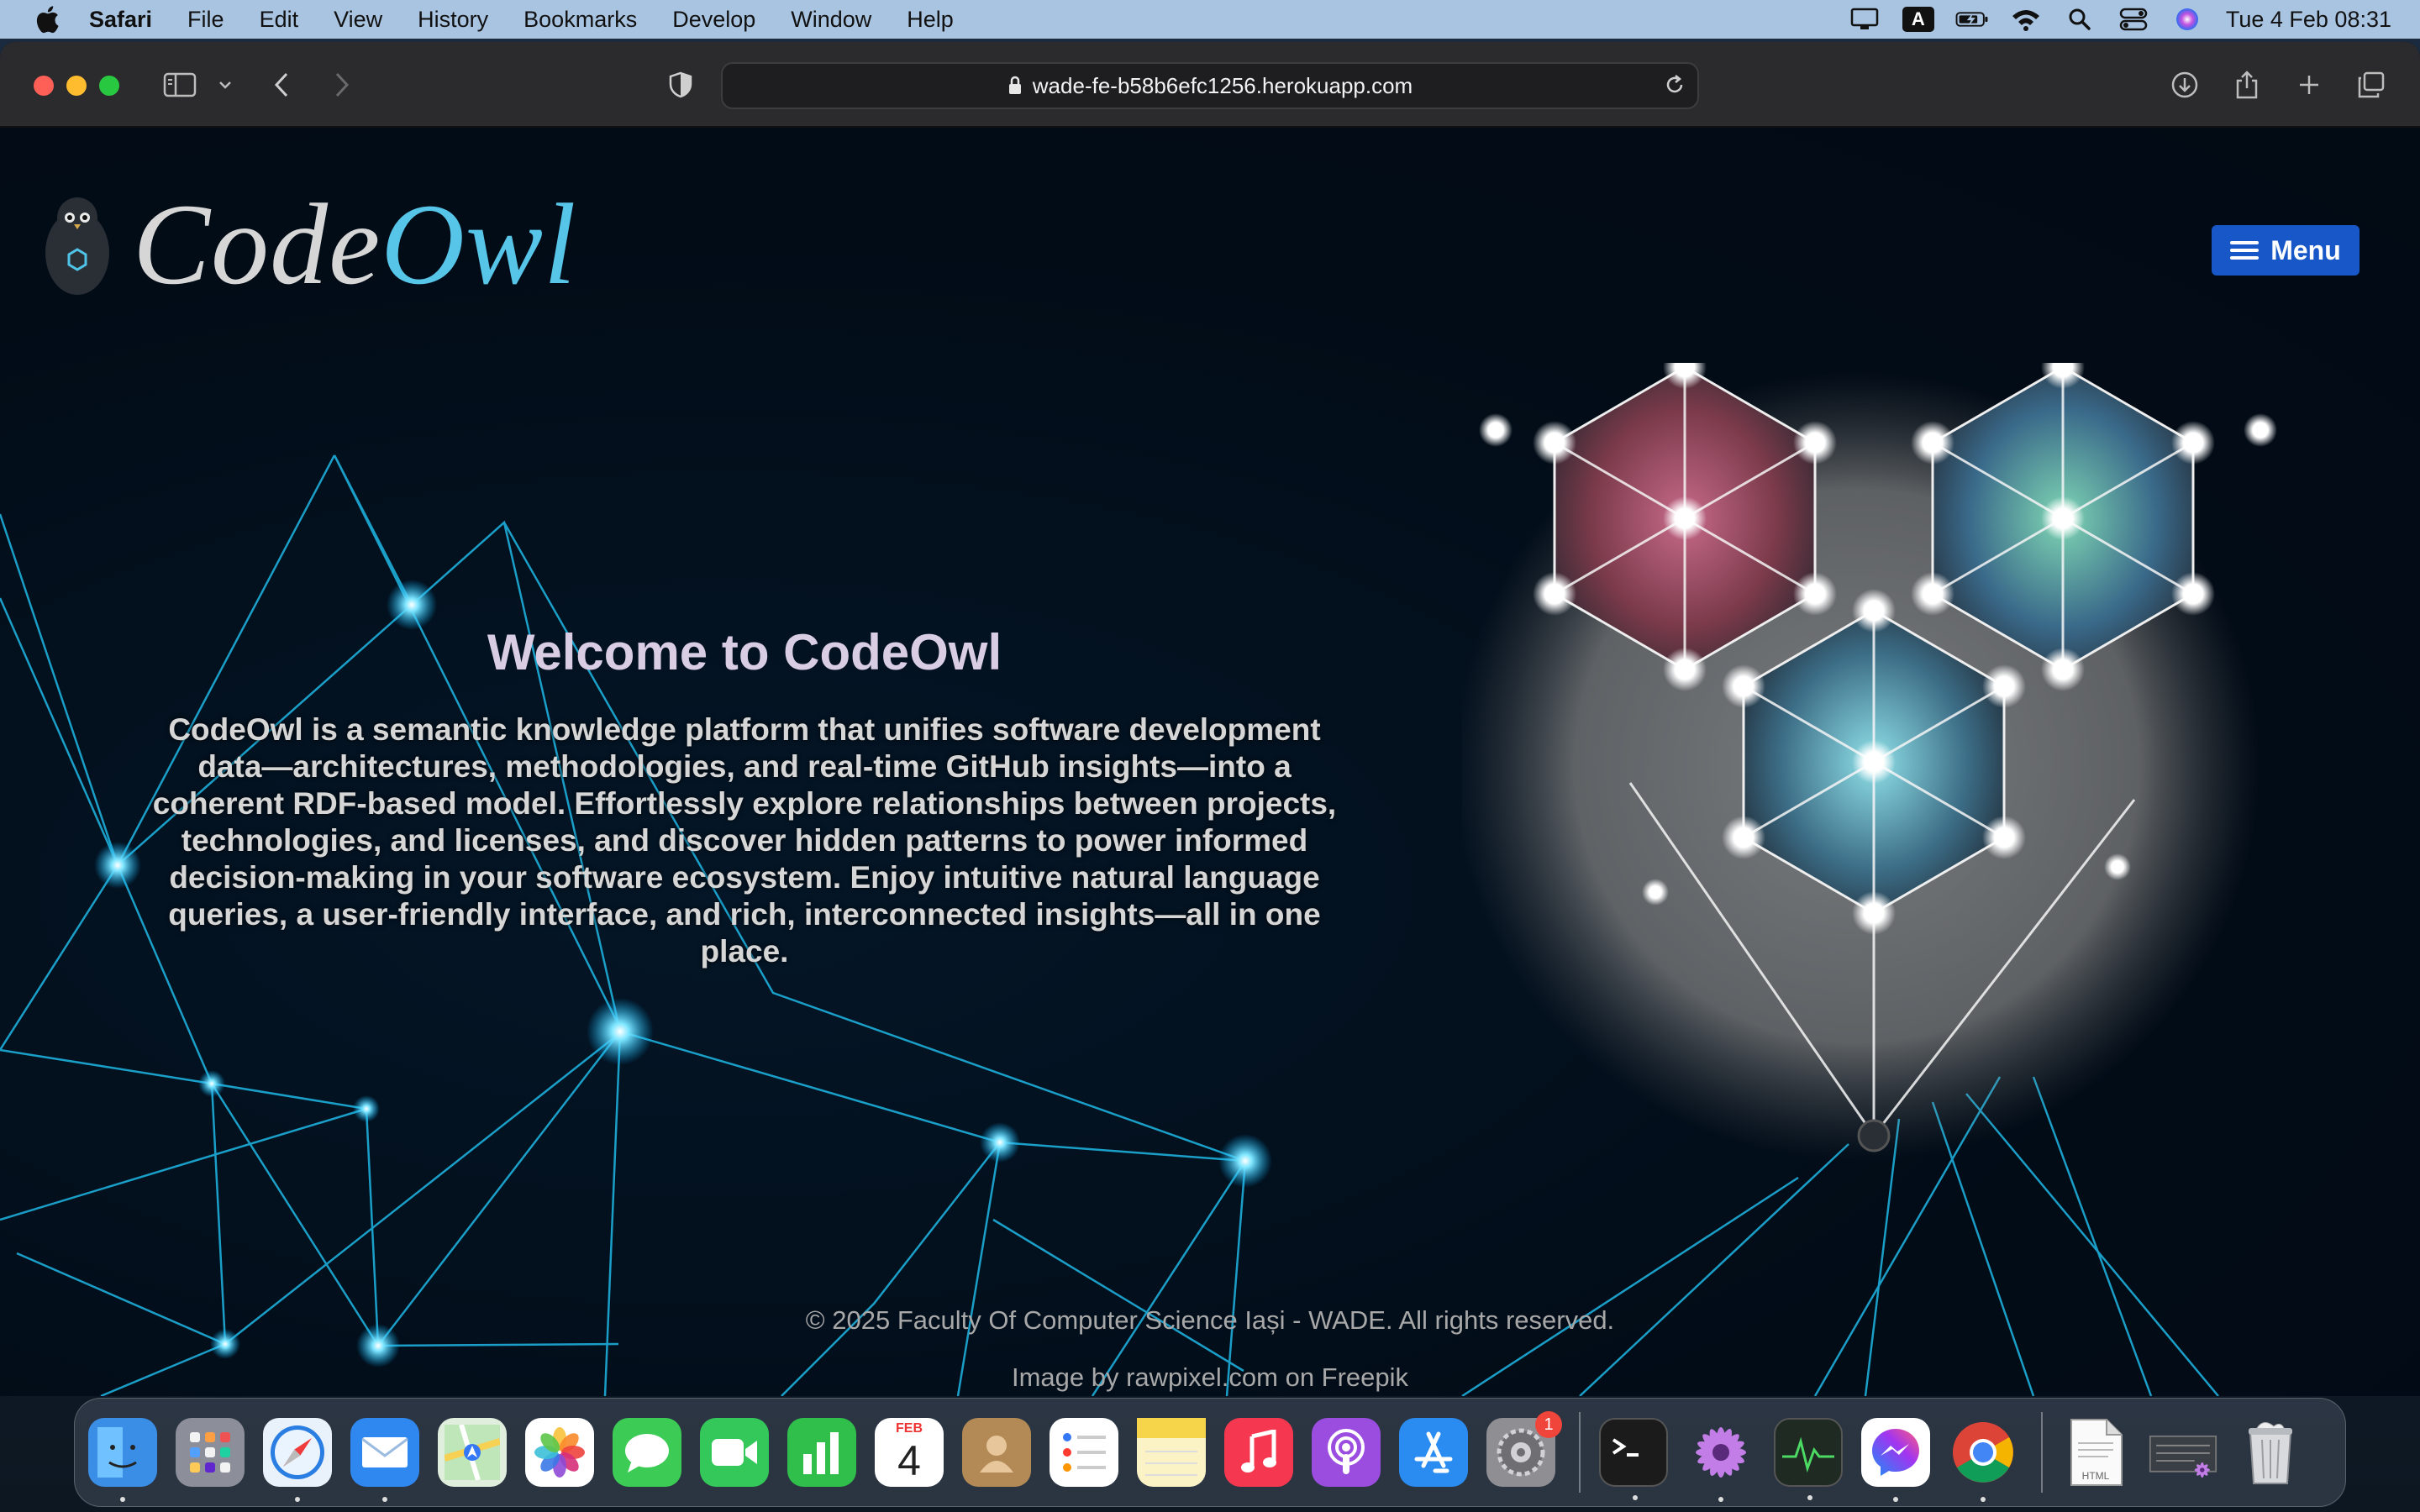 Image resolution: width=2420 pixels, height=1512 pixels. I want to click on dock-calendar-icon: FEB 4, so click(909, 1452).